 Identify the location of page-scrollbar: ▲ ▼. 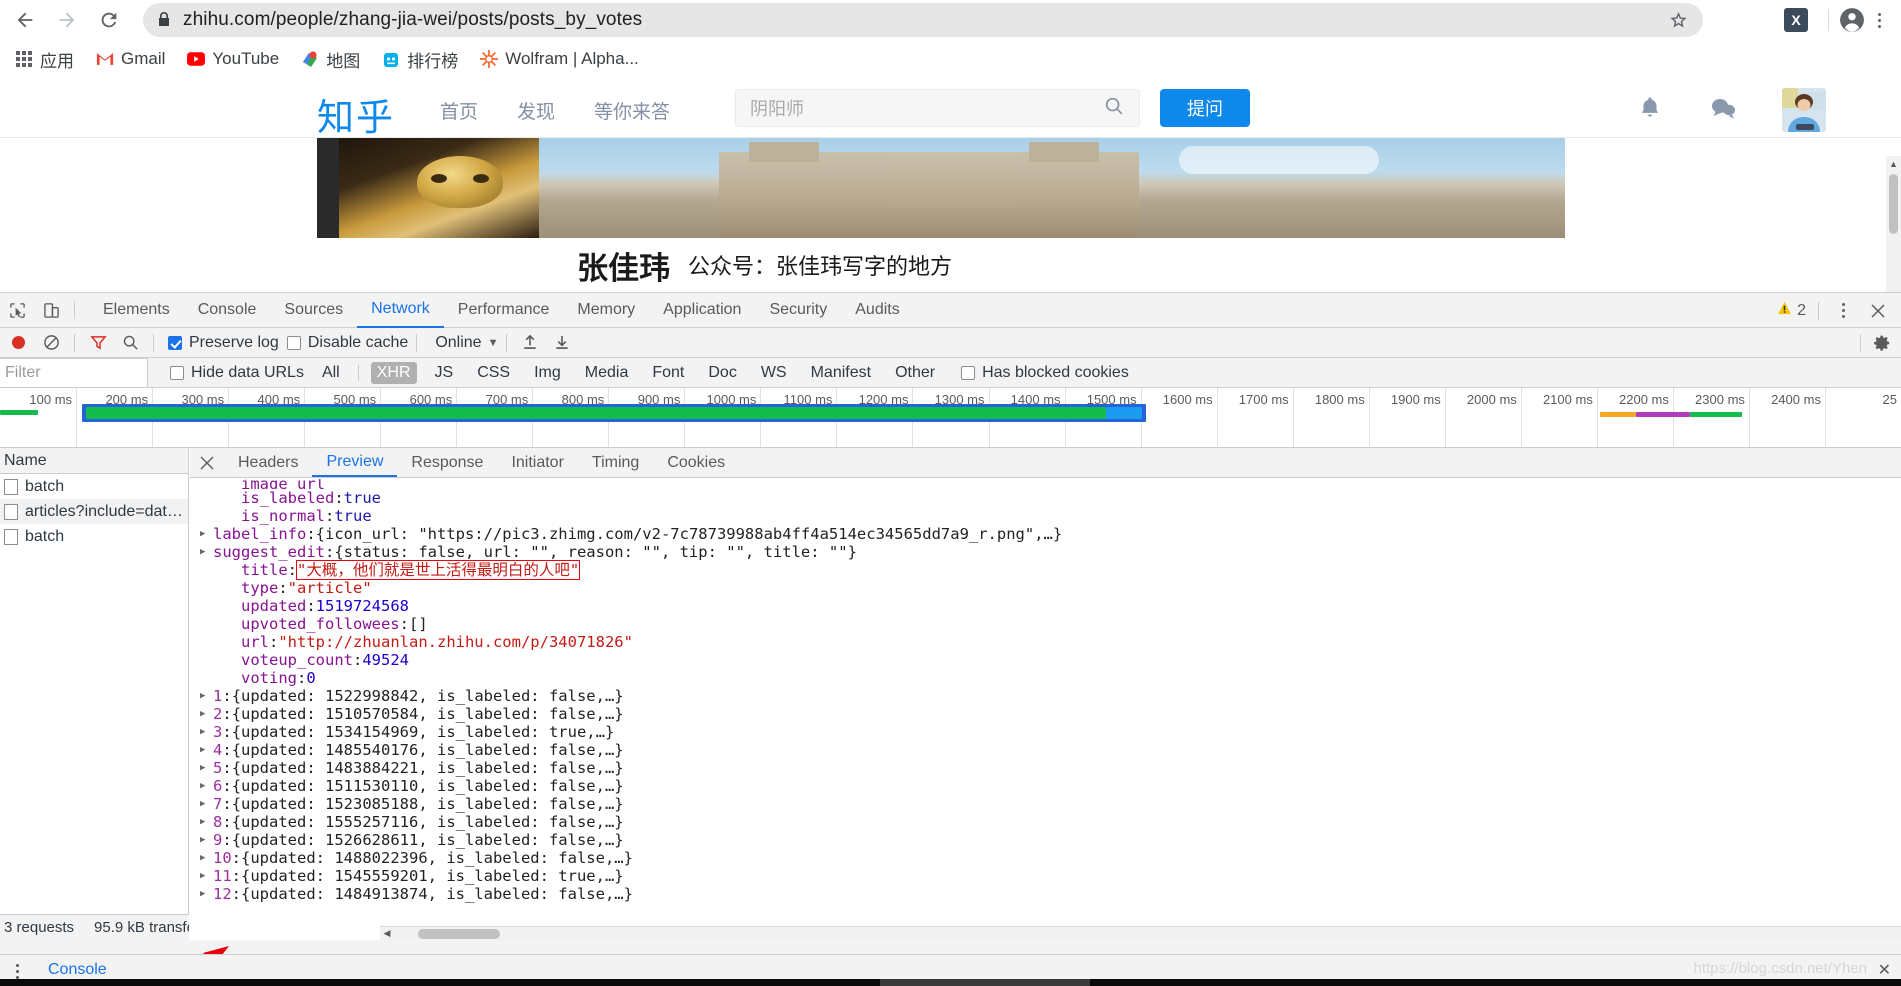
(1893, 224).